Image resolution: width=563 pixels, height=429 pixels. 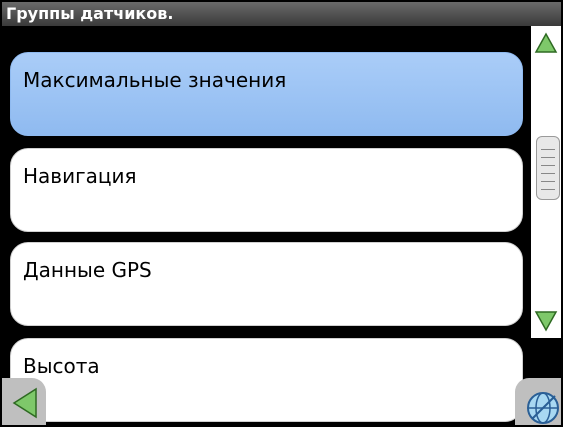 I want to click on triangle-down-icon, so click(x=546, y=321).